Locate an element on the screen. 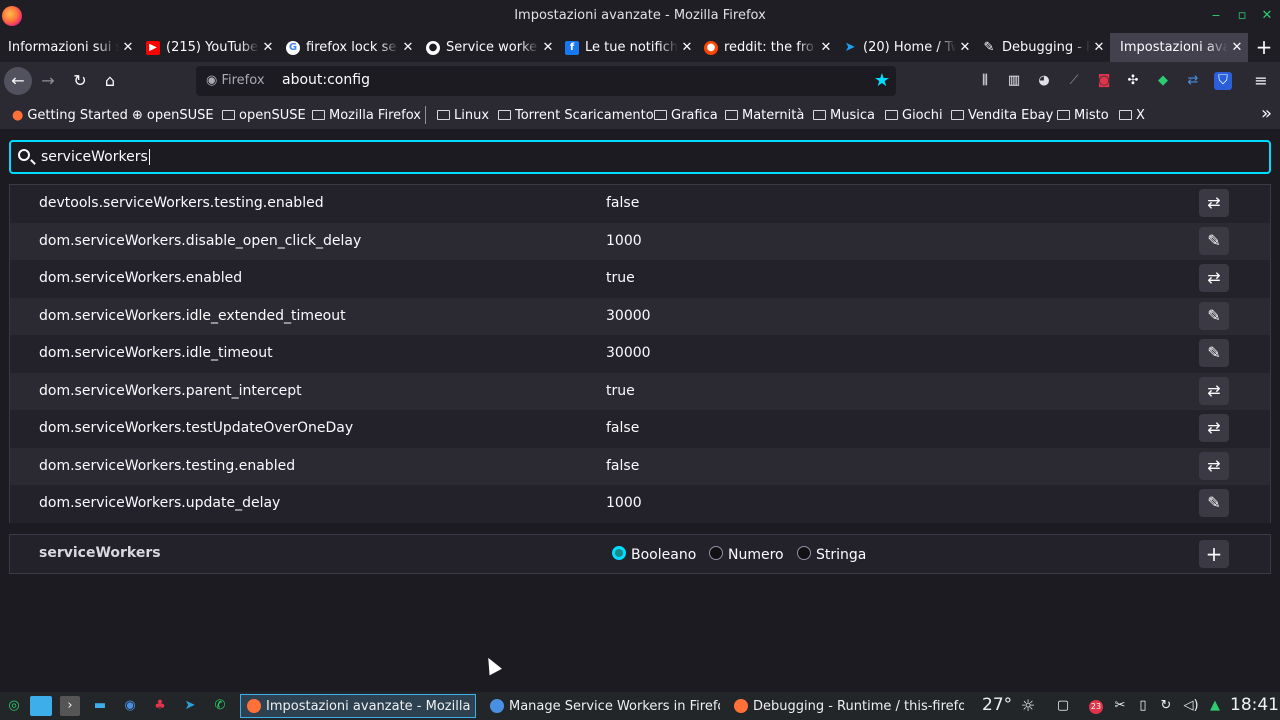 The height and width of the screenshot is (720, 1280). volume-icon: ◁) is located at coordinates (1191, 706).